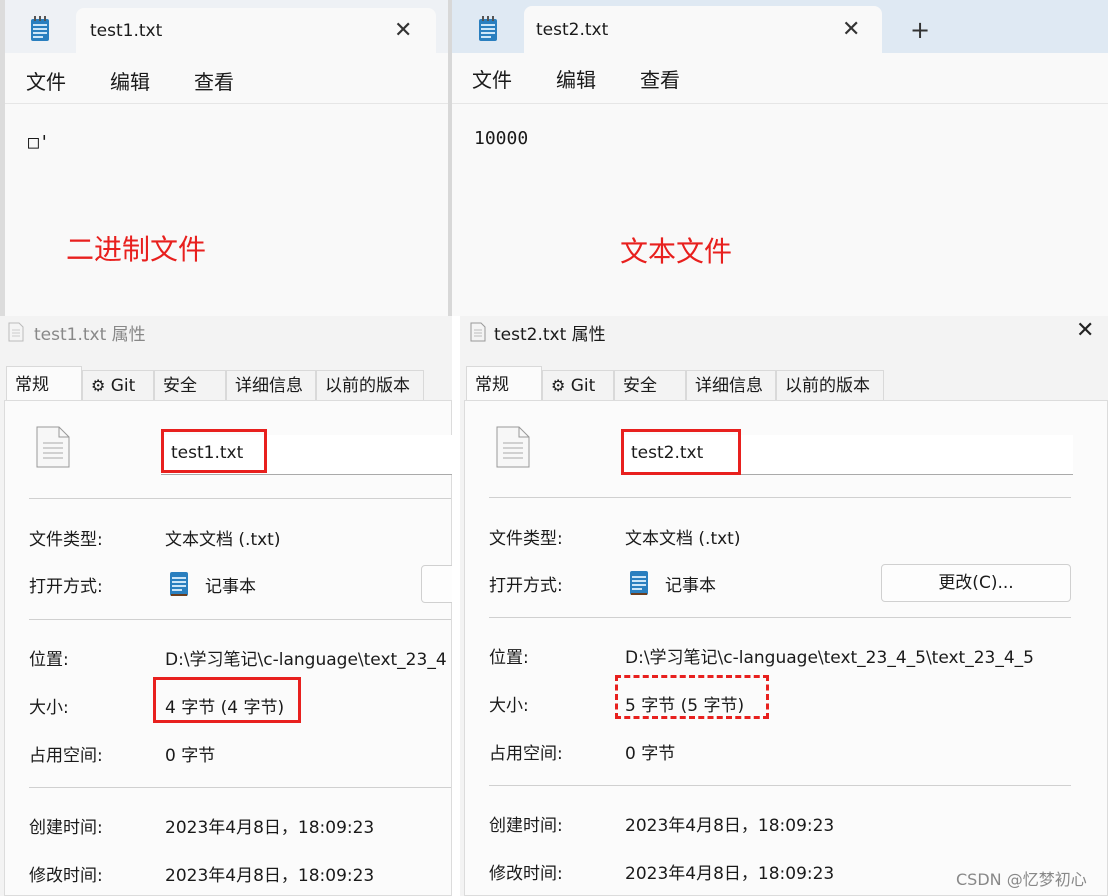 The image size is (1108, 896). I want to click on tab-title: test2.txt, so click(572, 30).